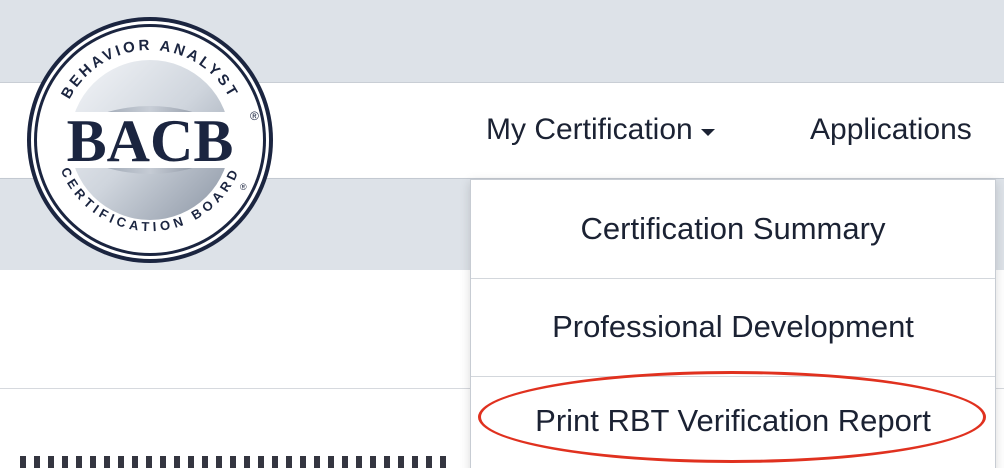 The width and height of the screenshot is (1004, 468). I want to click on logo-wordmark: BACB, so click(150, 141).